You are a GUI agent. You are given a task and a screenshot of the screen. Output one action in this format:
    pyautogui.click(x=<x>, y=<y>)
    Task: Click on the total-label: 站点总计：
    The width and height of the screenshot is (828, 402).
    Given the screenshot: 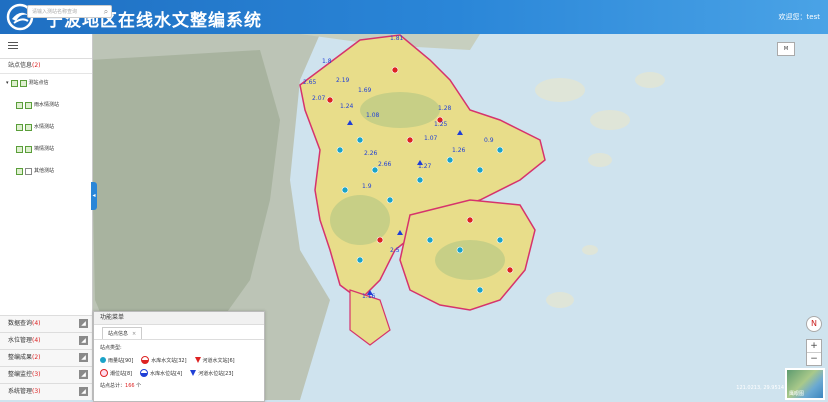 What is the action you would take?
    pyautogui.click(x=113, y=386)
    